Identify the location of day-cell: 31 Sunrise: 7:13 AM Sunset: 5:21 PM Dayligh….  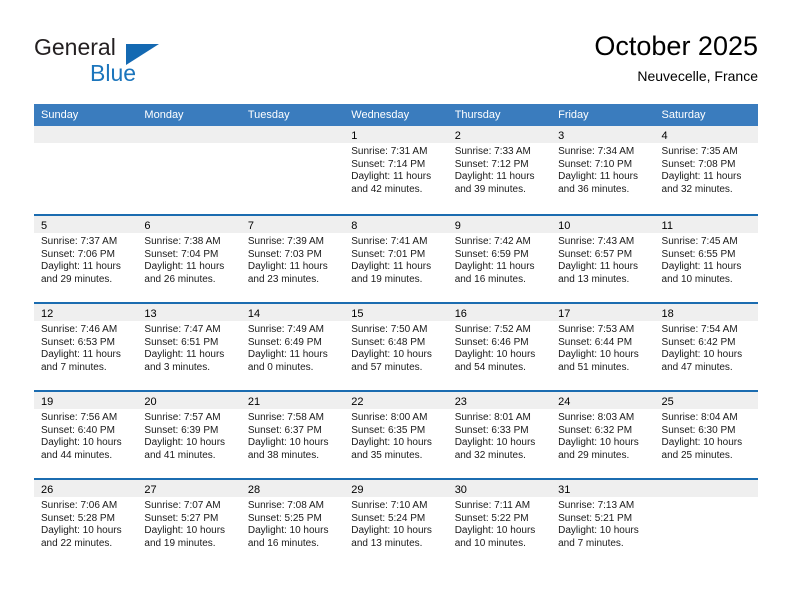
(603, 523).